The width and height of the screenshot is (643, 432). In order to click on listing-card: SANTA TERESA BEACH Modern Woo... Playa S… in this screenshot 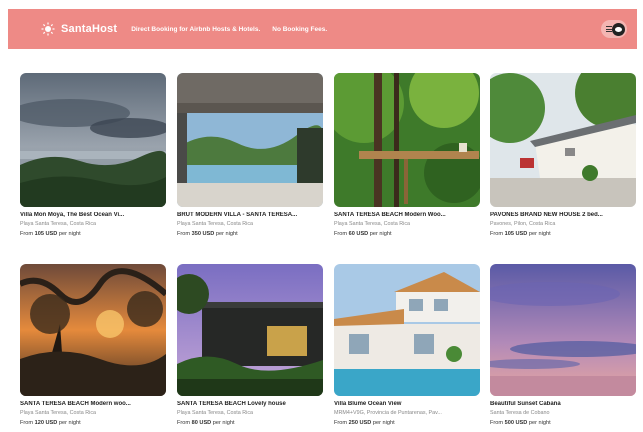, I will do `click(407, 155)`.